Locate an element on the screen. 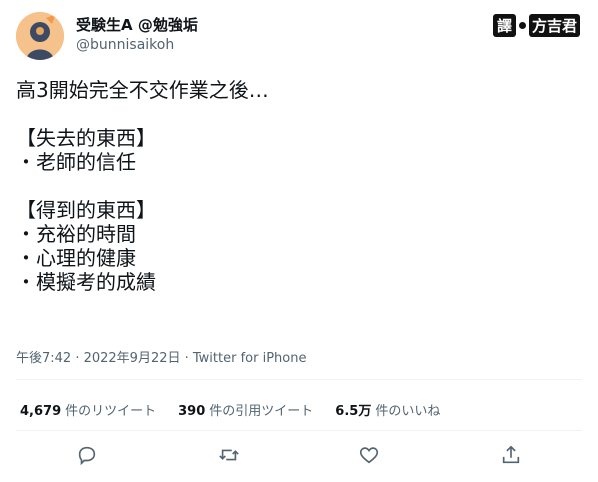 This screenshot has height=482, width=598. watermark-dot is located at coordinates (522, 25).